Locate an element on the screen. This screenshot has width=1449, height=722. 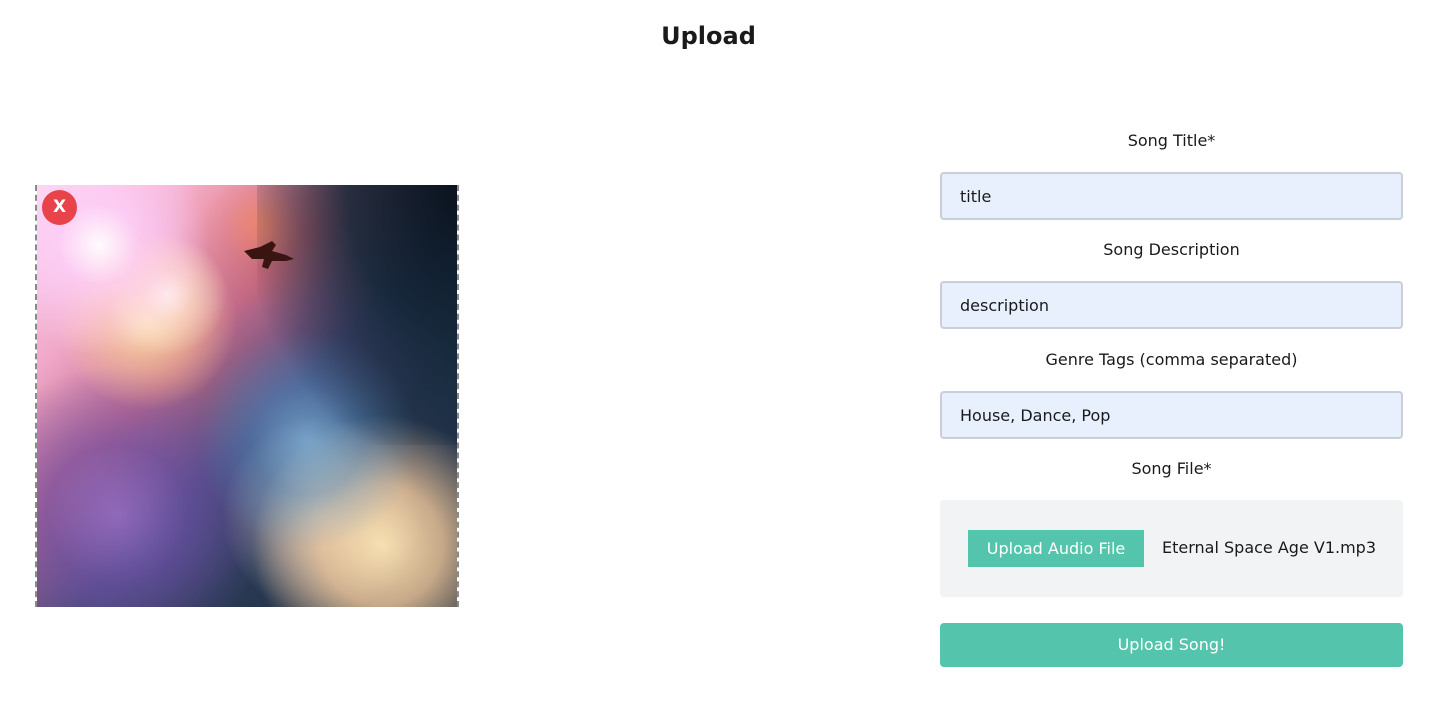
song-description-input is located at coordinates (1171, 305).